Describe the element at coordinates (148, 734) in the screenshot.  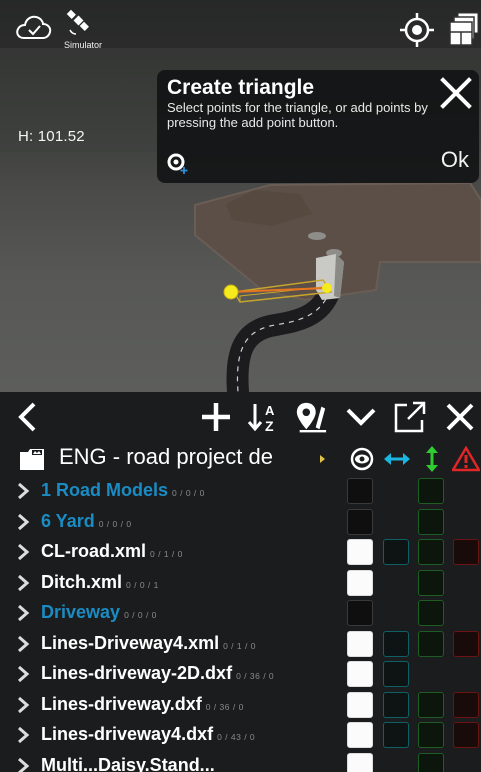
I see `list-item-name: Lines-driveway4.dxf 0 / 43 / 0` at that location.